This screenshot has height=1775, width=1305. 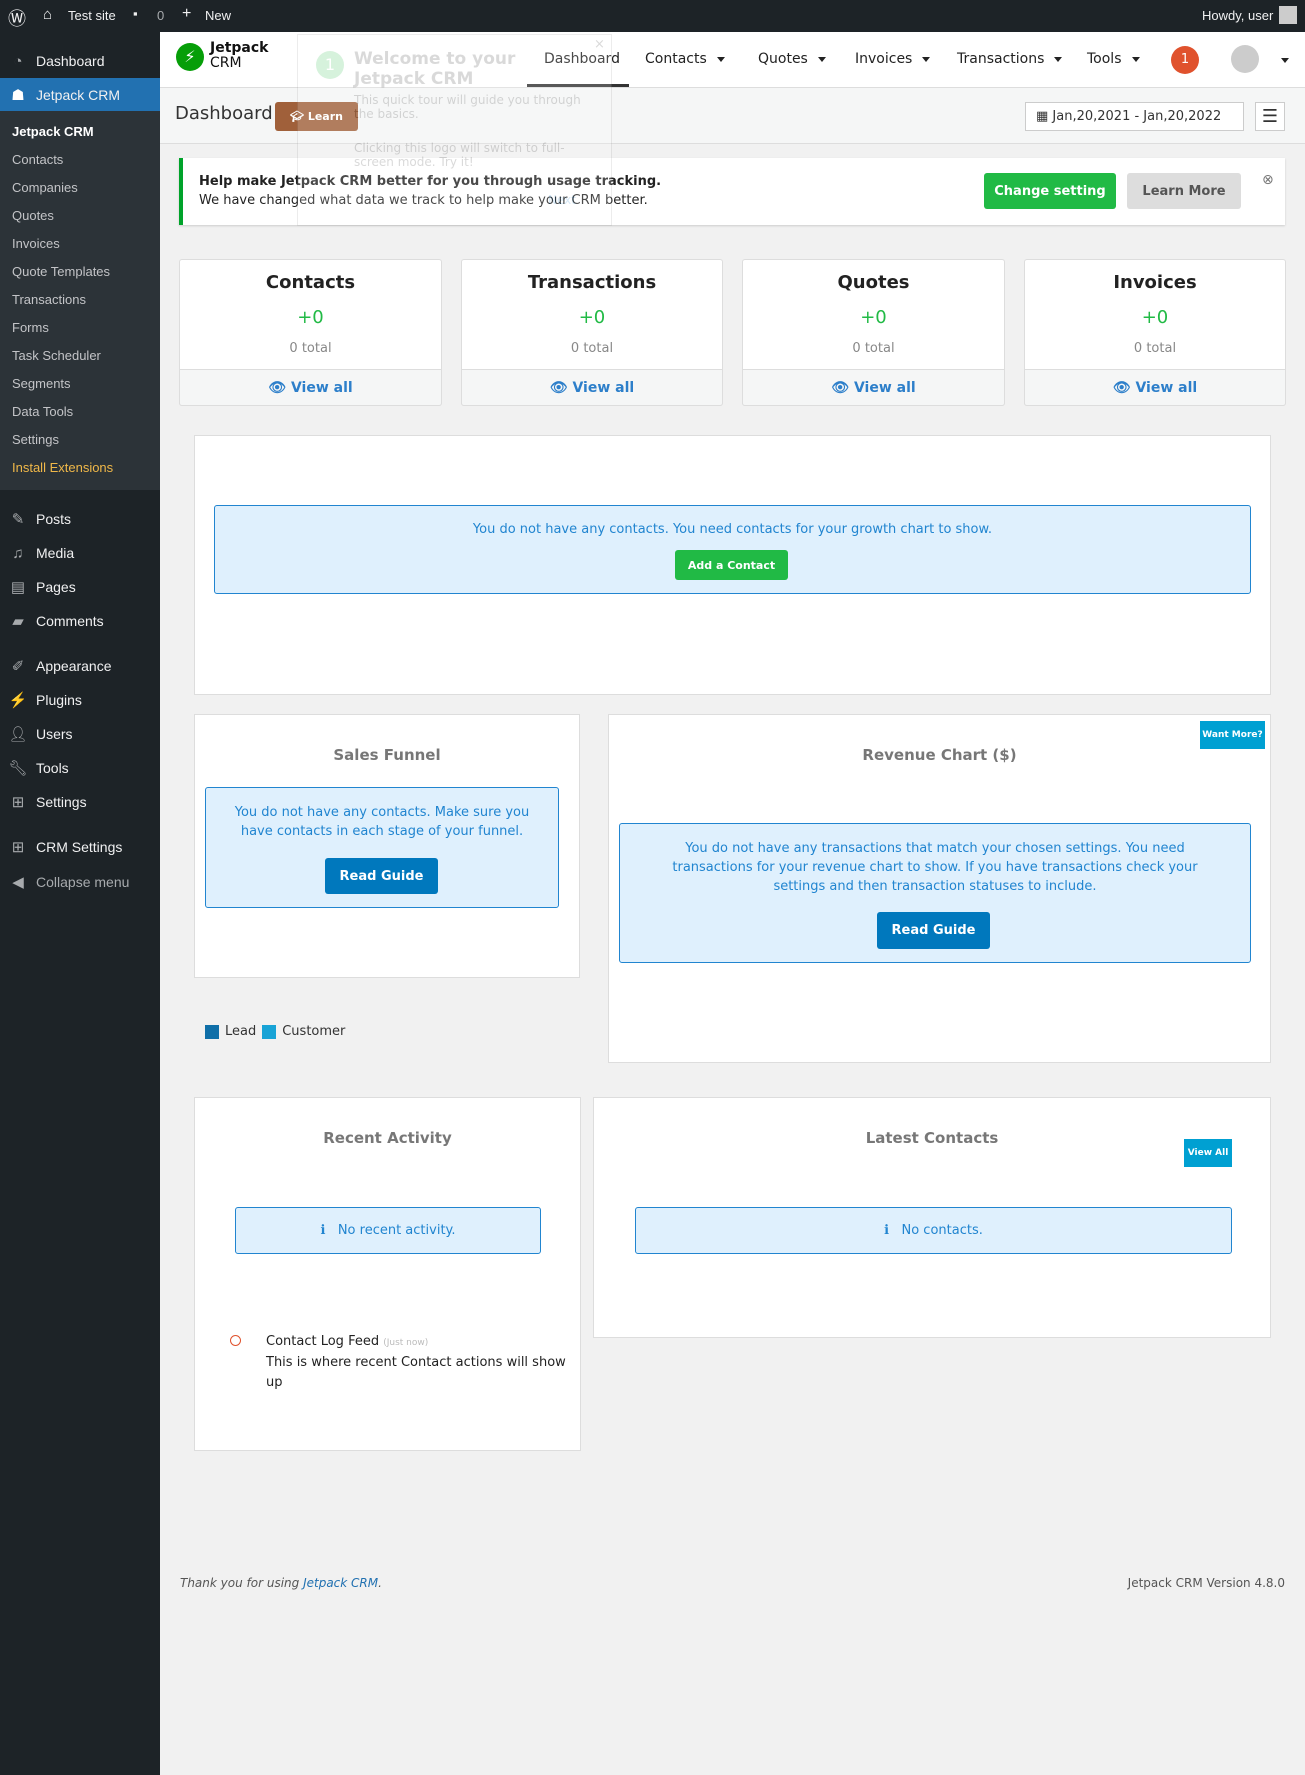 What do you see at coordinates (1206, 1583) in the screenshot?
I see `footer-version: Jetpack CRM Version 4.8.0` at bounding box center [1206, 1583].